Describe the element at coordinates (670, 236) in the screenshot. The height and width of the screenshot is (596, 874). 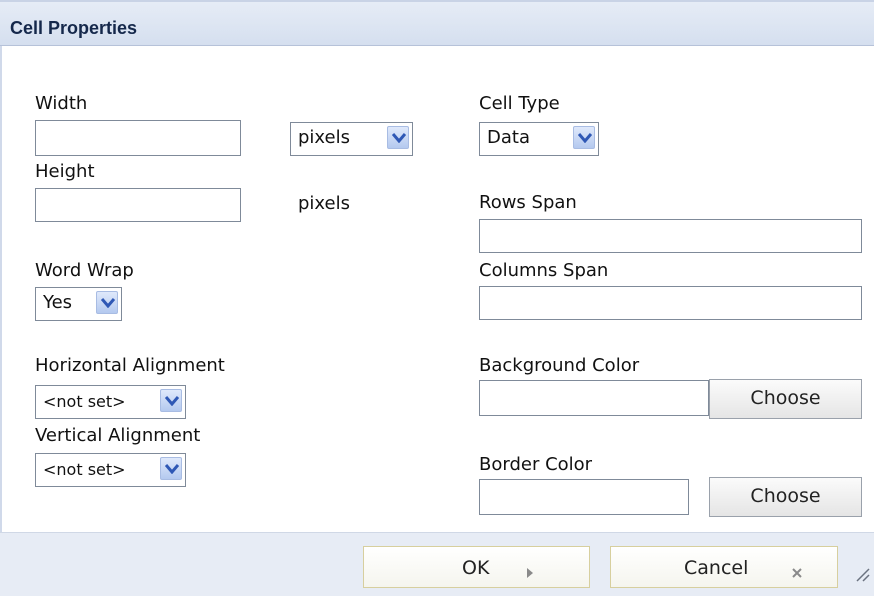
I see `rows-span-input` at that location.